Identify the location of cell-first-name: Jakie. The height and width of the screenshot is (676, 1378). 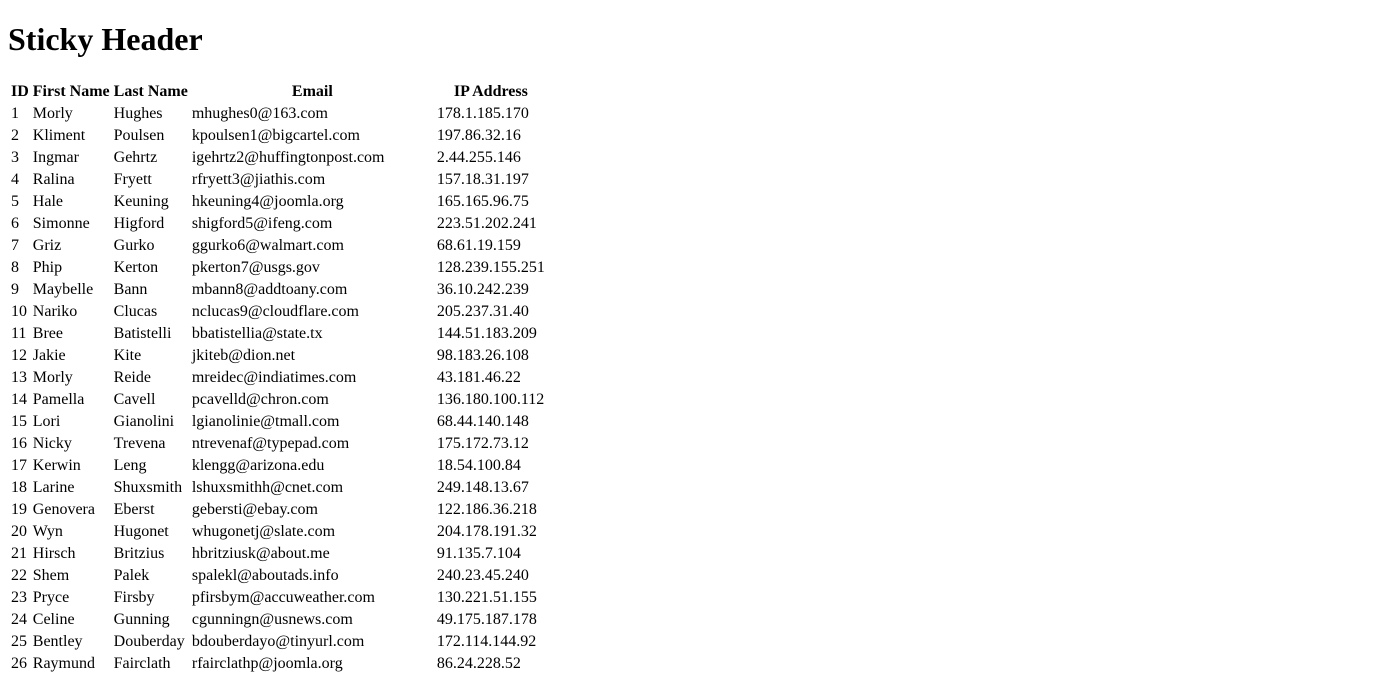
(49, 355).